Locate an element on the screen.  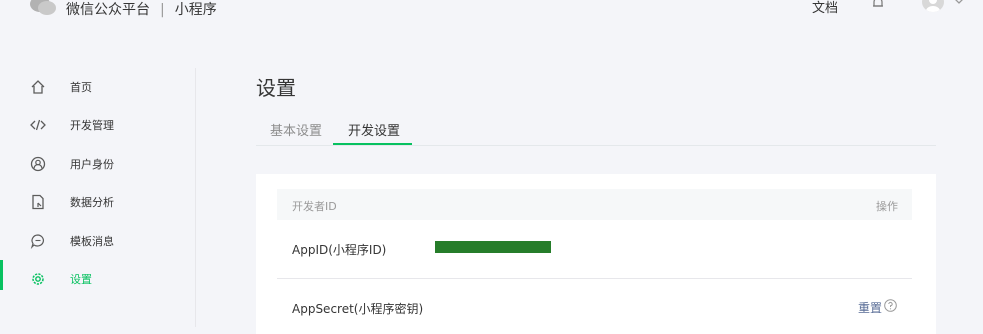
top-bar: 微信公众平台 | 小程序 文档 is located at coordinates (491, 15).